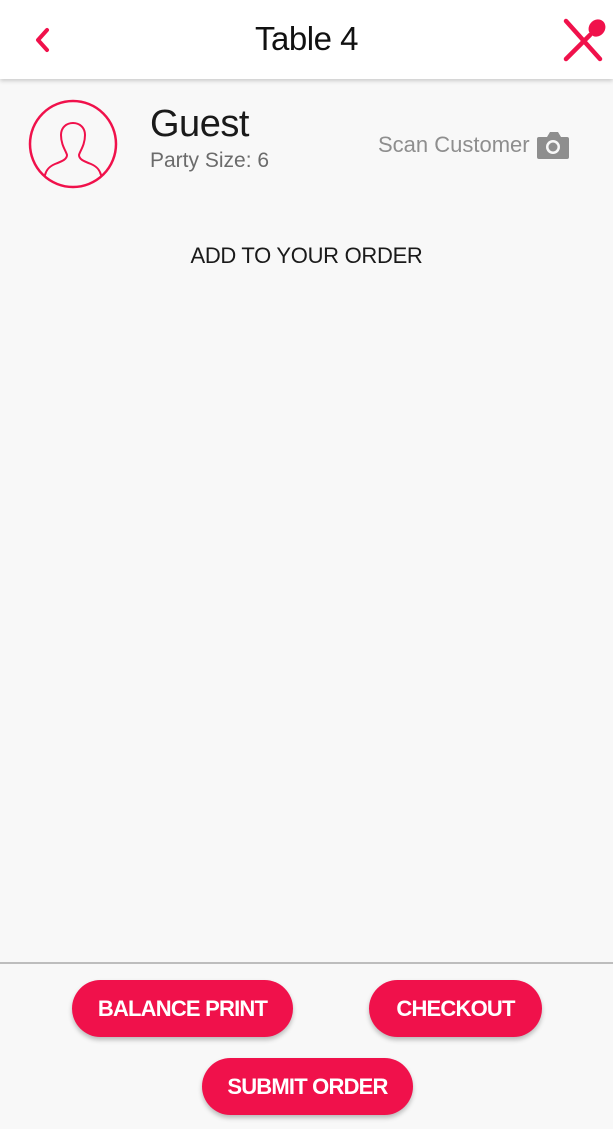 This screenshot has height=1129, width=613. I want to click on utensils-crossed-icon, so click(584, 40).